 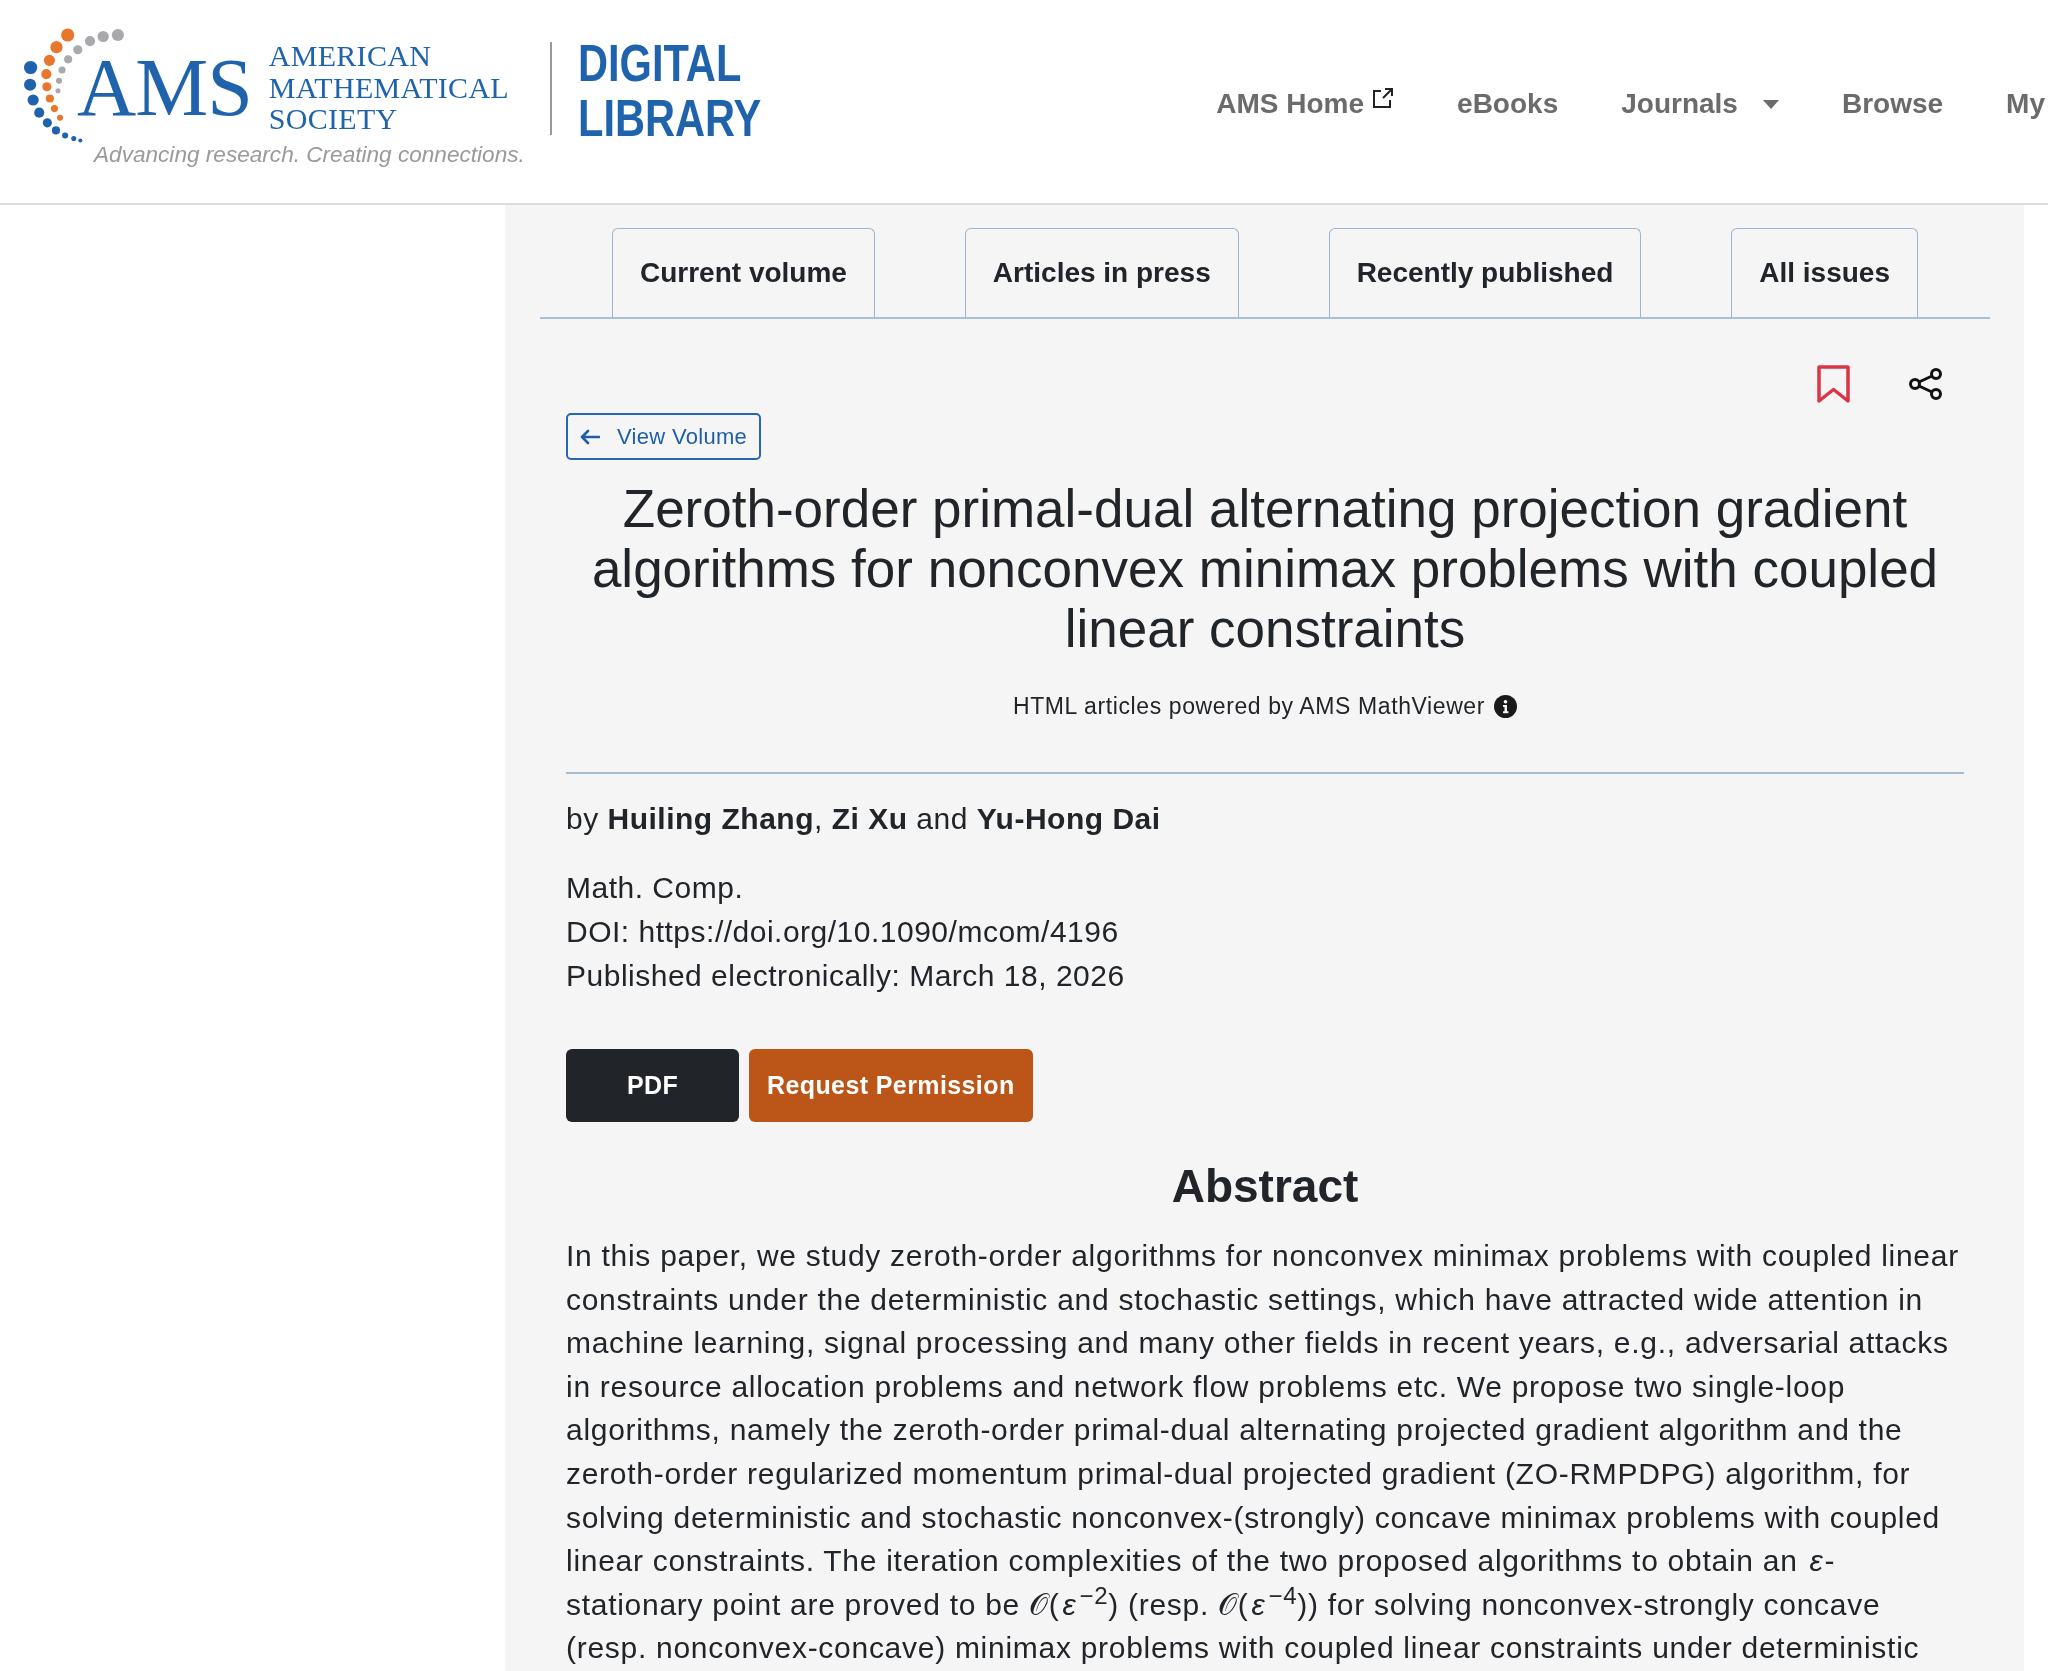 What do you see at coordinates (1265, 1186) in the screenshot?
I see `abstract-heading: Abstract` at bounding box center [1265, 1186].